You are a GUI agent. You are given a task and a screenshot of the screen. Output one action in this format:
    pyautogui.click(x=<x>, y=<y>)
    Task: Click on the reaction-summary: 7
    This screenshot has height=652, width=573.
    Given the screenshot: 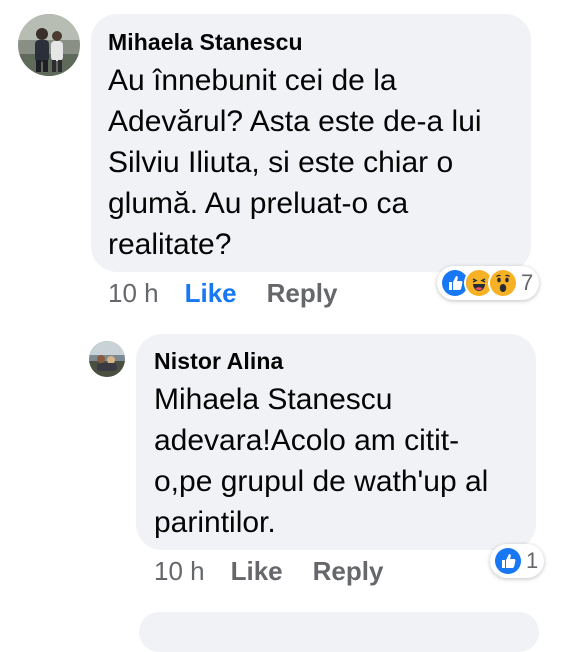 What is the action you would take?
    pyautogui.click(x=488, y=283)
    